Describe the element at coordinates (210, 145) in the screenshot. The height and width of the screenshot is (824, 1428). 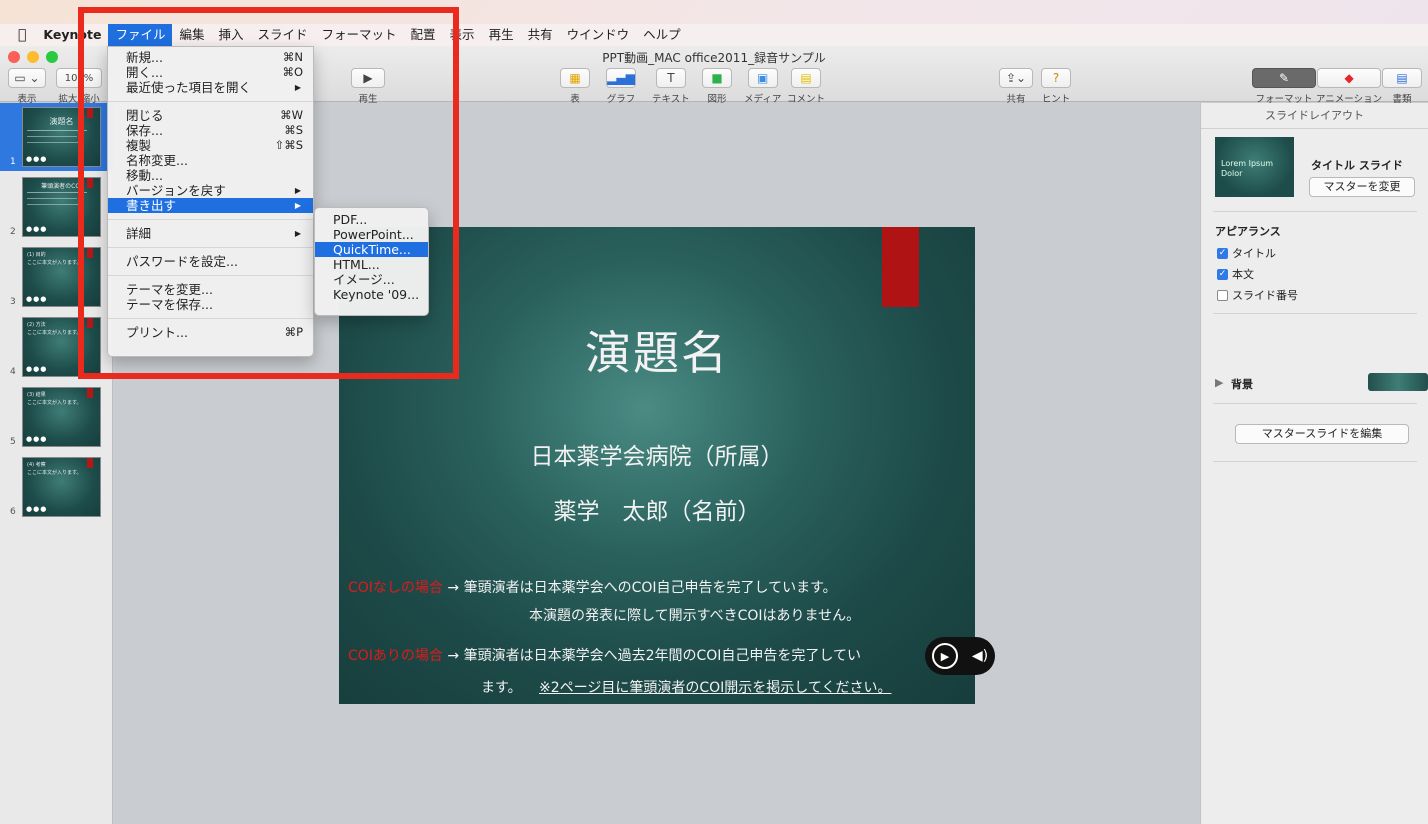
I see `menu-item-duplicate: 複製 ⇧⌘S` at that location.